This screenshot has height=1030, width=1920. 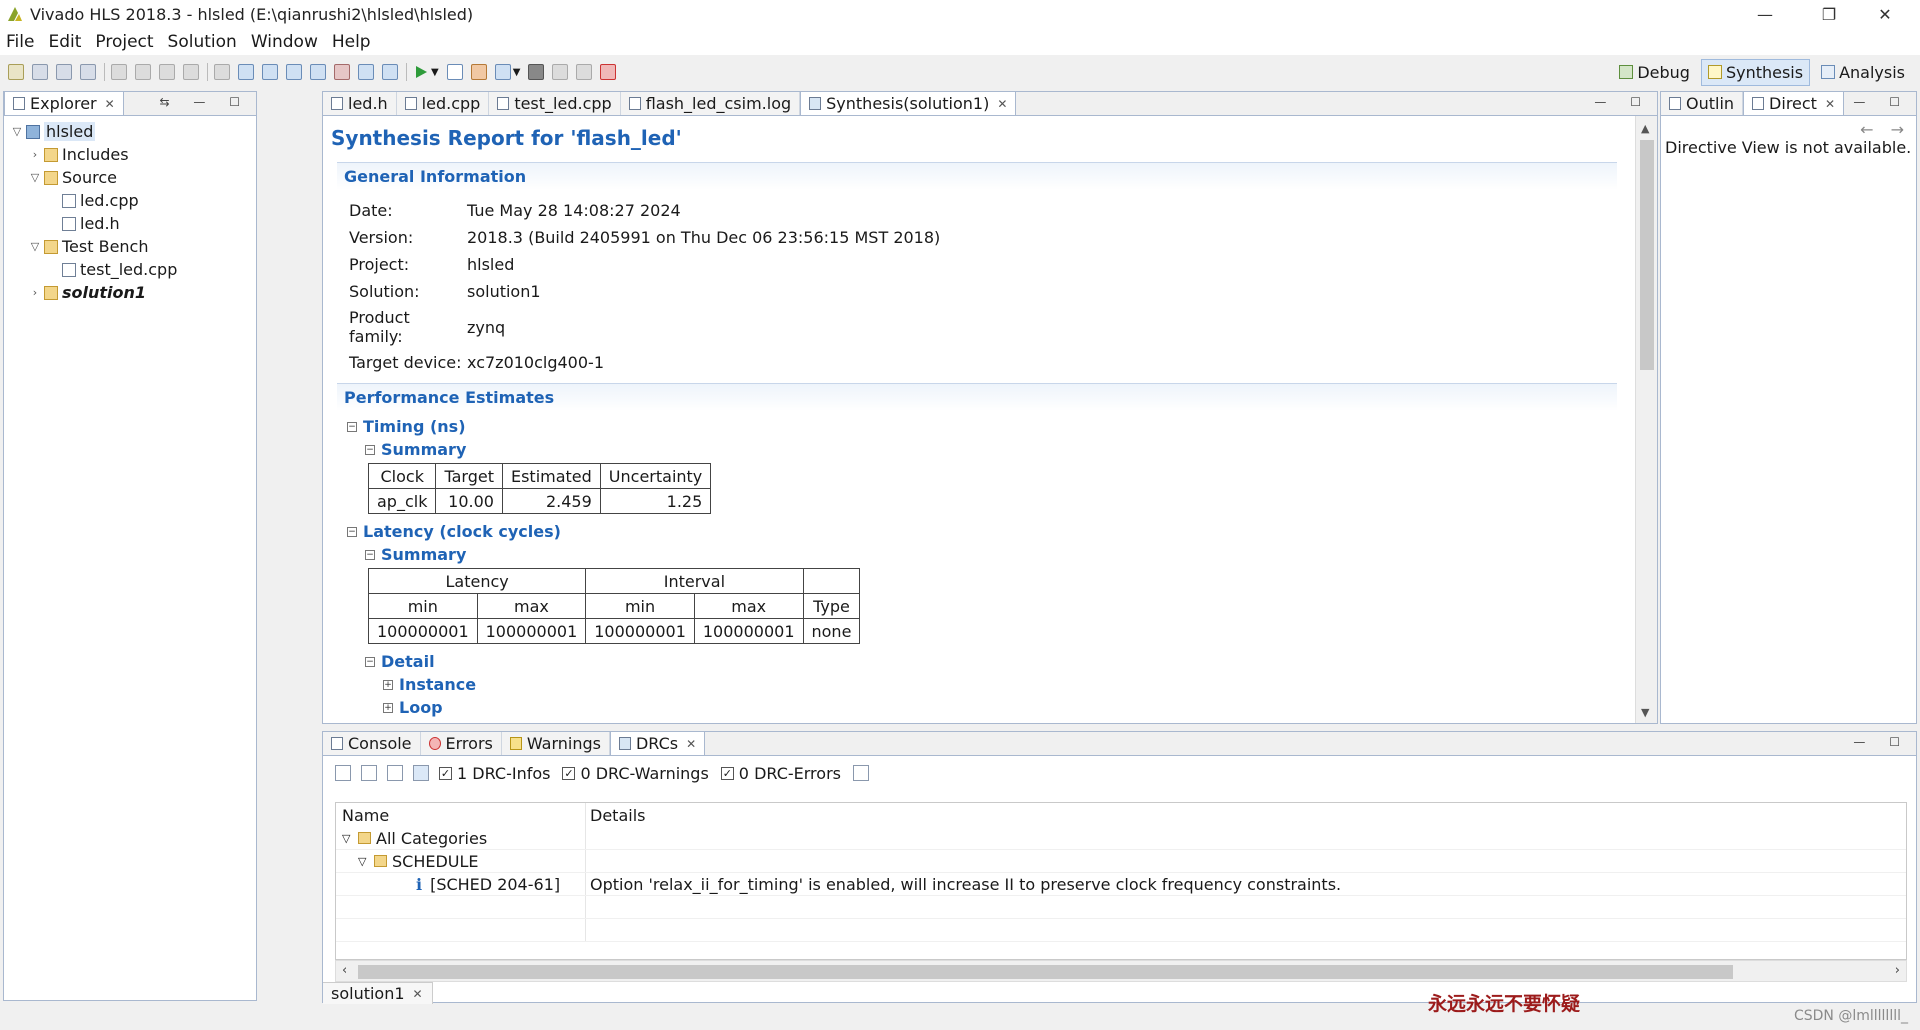 I want to click on menu-help: Help, so click(x=351, y=42).